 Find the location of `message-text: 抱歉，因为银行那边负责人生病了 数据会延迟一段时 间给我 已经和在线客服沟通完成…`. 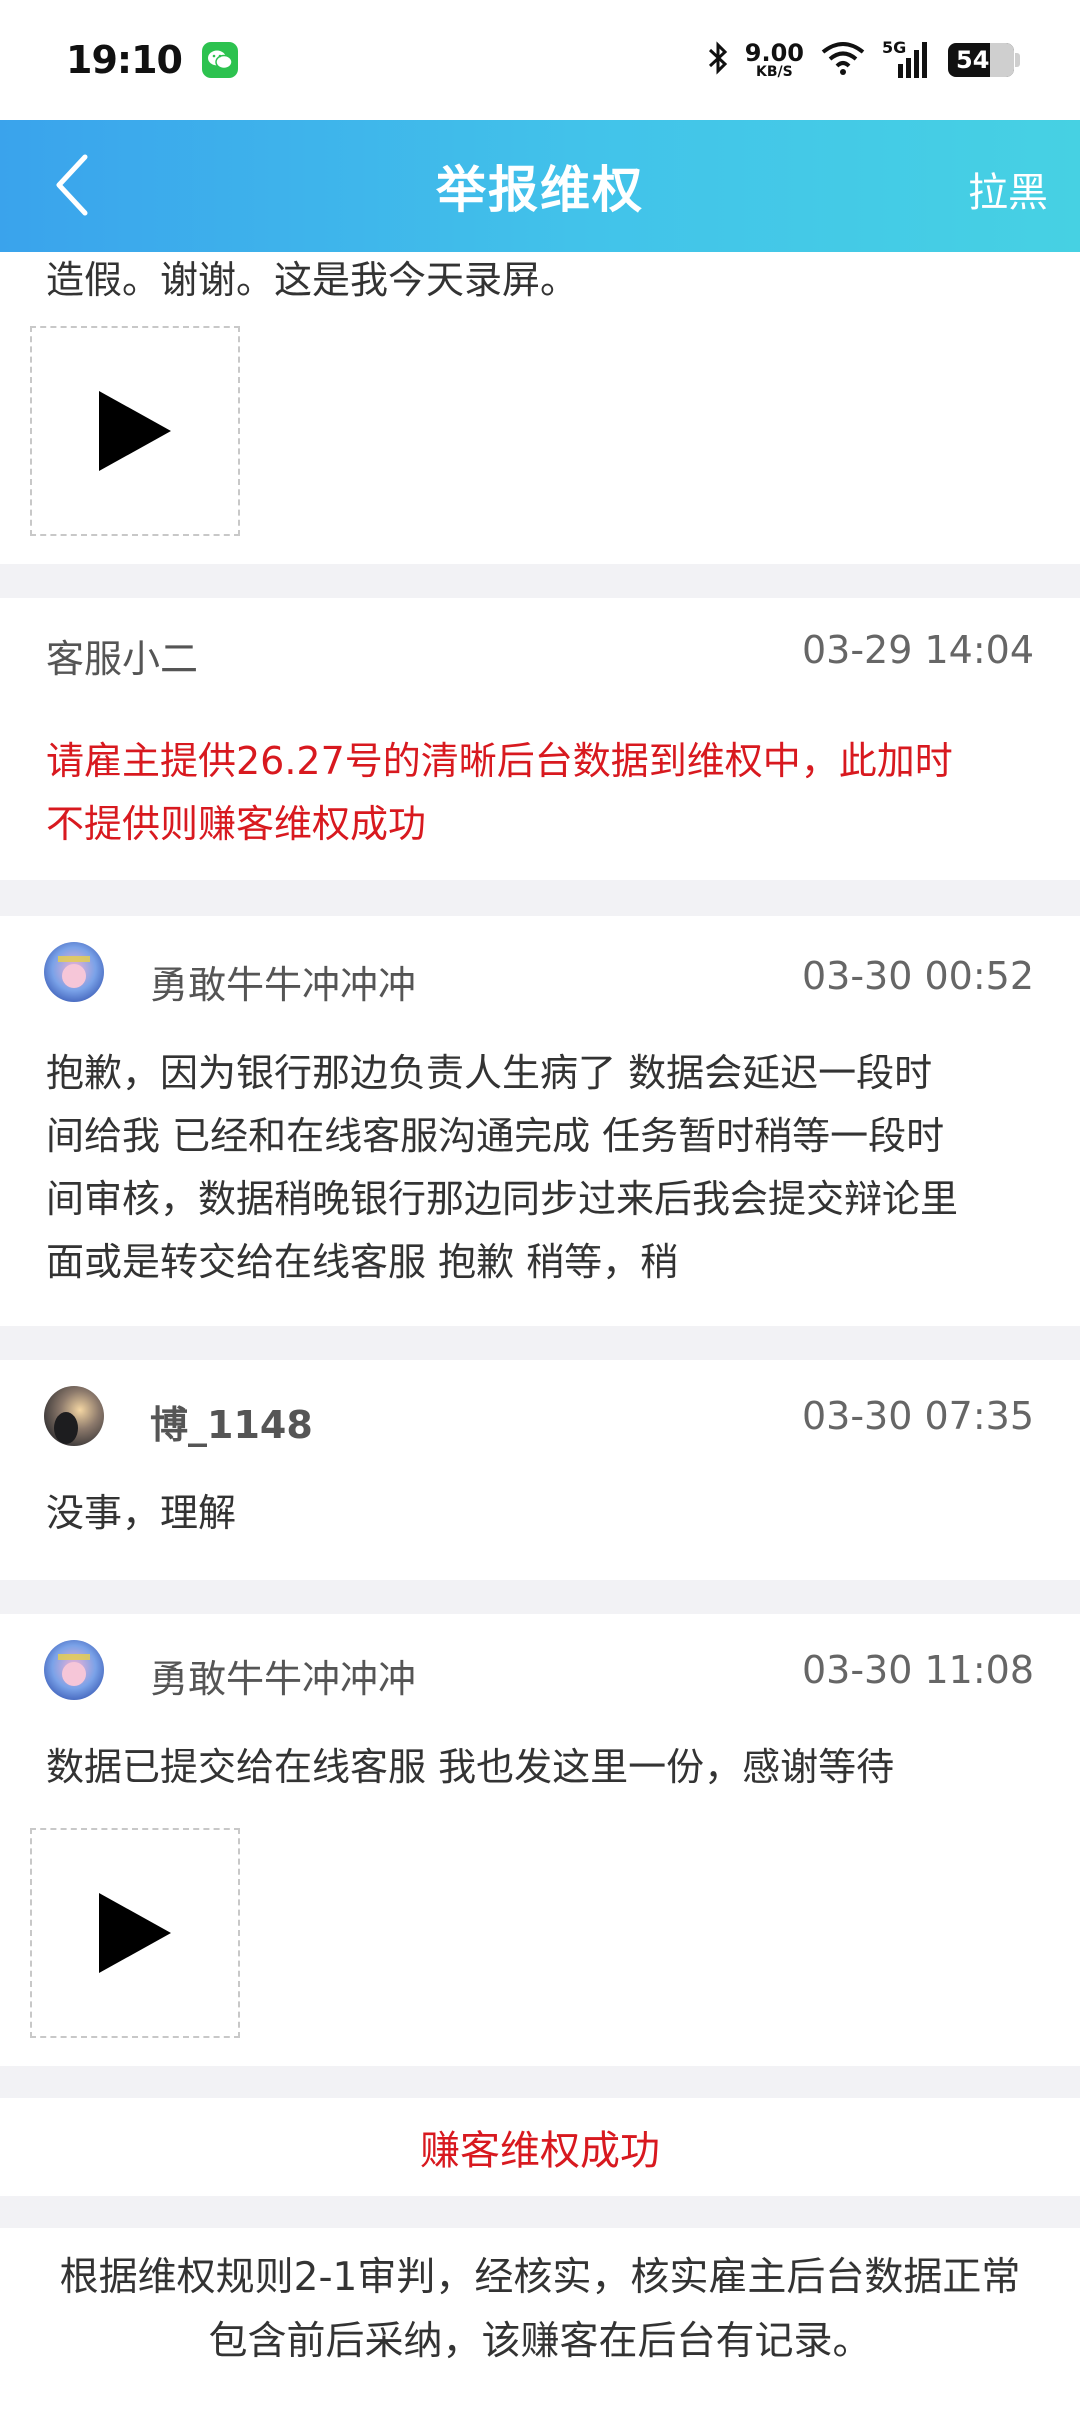

message-text: 抱歉，因为银行那边负责人生病了 数据会延迟一段时 间给我 已经和在线客服沟通完成… is located at coordinates (502, 1168).